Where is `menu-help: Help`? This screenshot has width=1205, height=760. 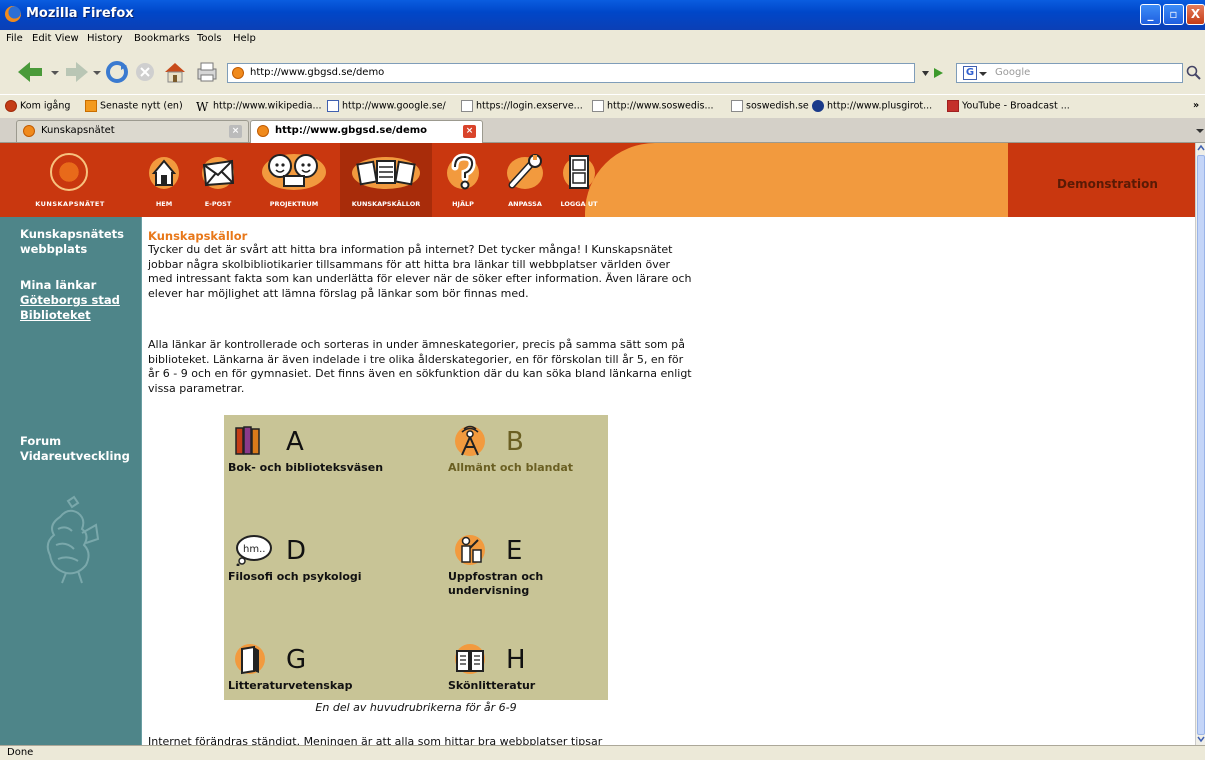
menu-help: Help is located at coordinates (244, 38).